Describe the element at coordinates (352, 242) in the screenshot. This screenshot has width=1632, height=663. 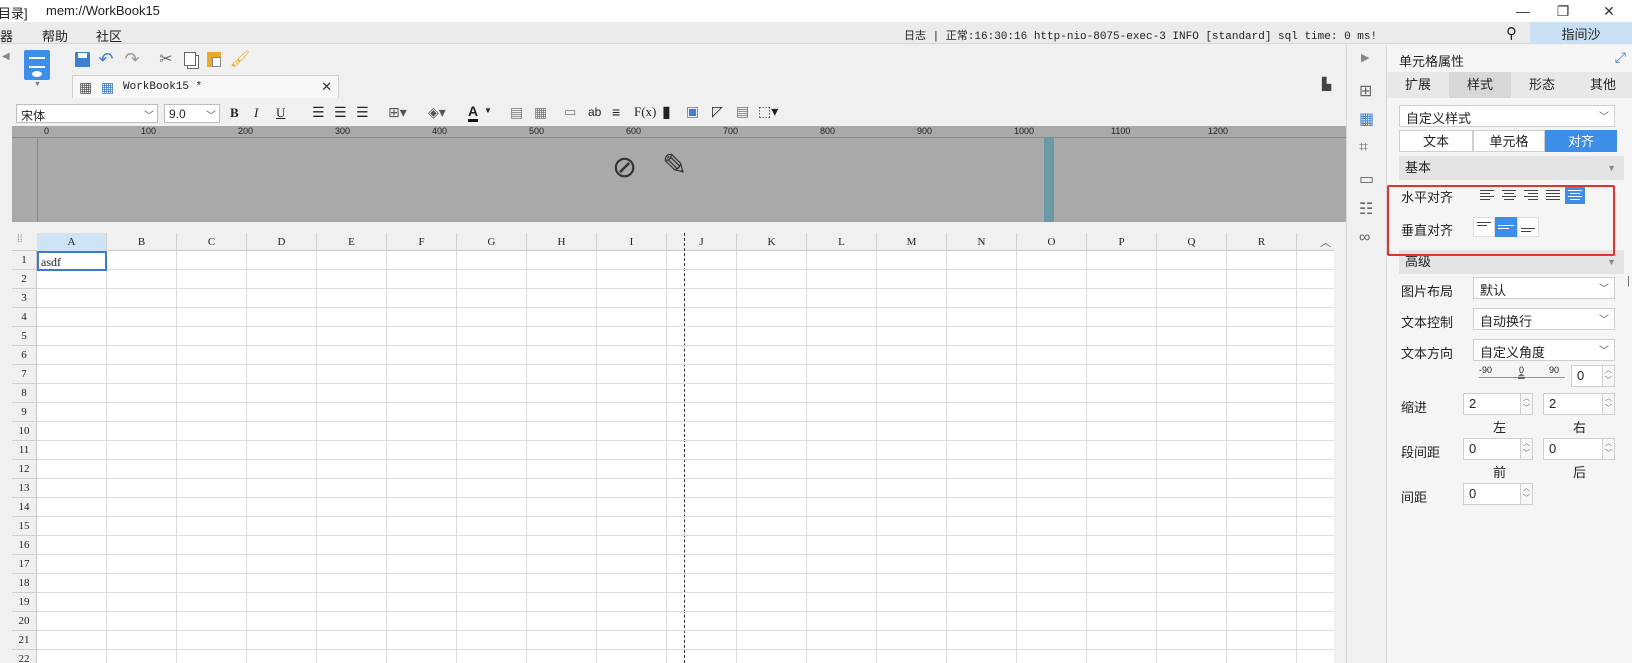
I see `column-header-e: E` at that location.